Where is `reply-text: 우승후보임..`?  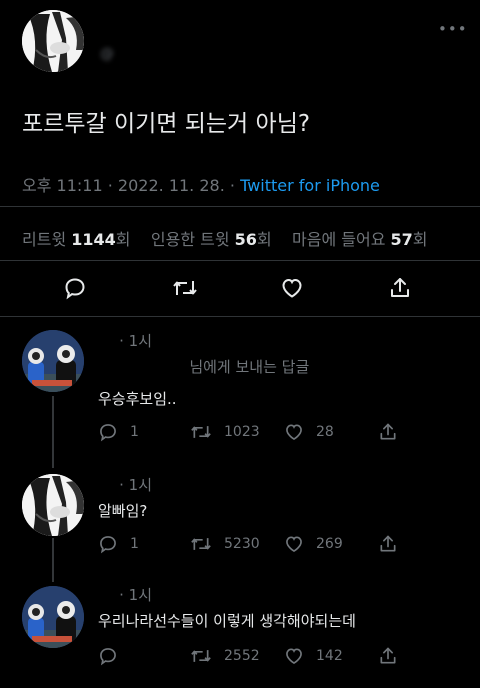
reply-text: 우승후보임.. is located at coordinates (137, 399).